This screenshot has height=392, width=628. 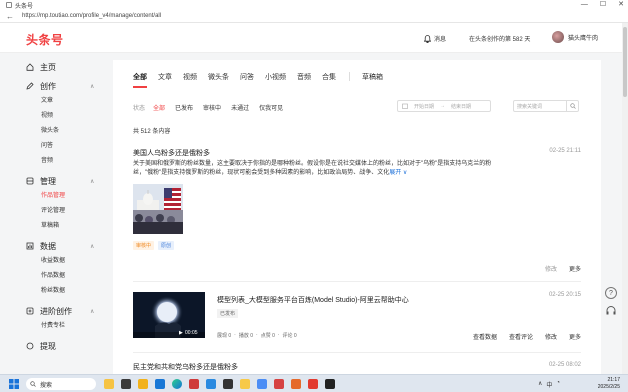 What do you see at coordinates (190, 80) in the screenshot?
I see `tab-video: 视频` at bounding box center [190, 80].